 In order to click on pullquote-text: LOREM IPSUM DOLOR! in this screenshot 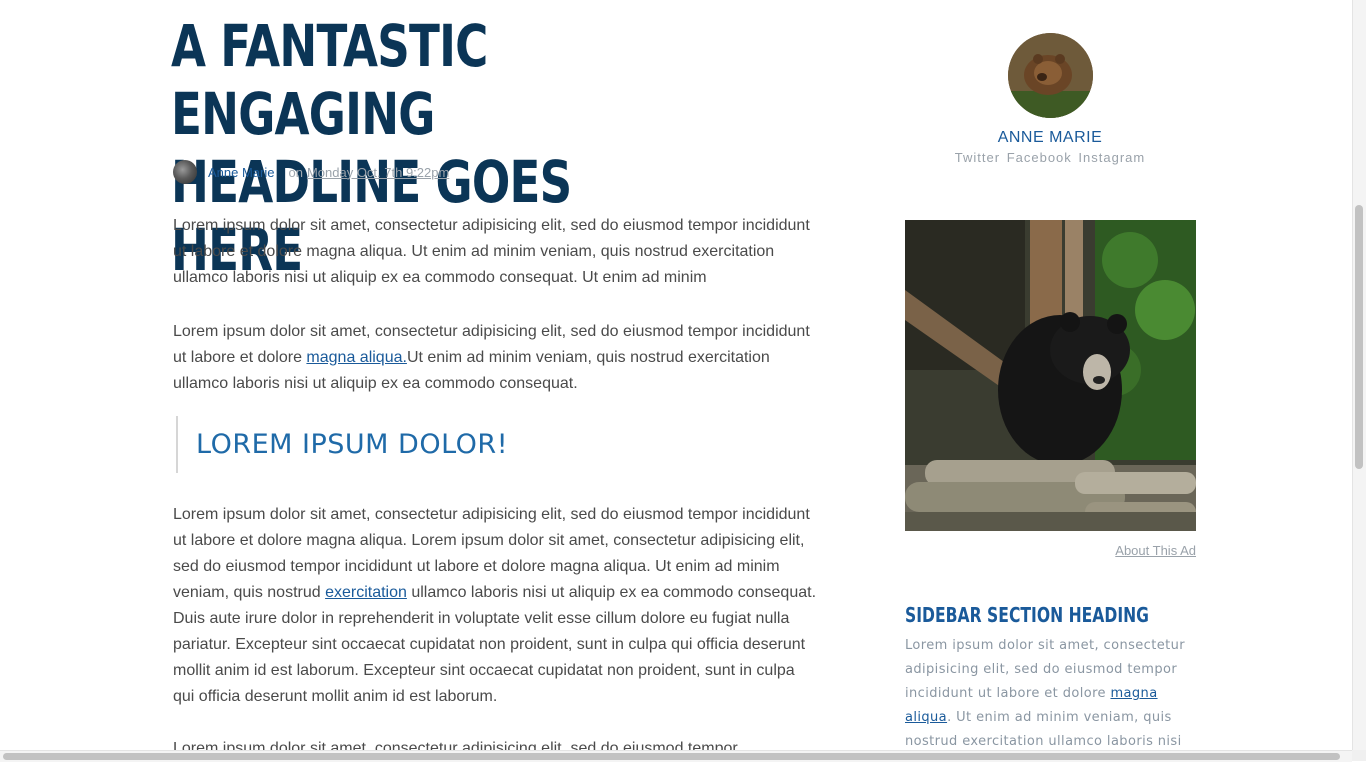, I will do `click(352, 444)`.